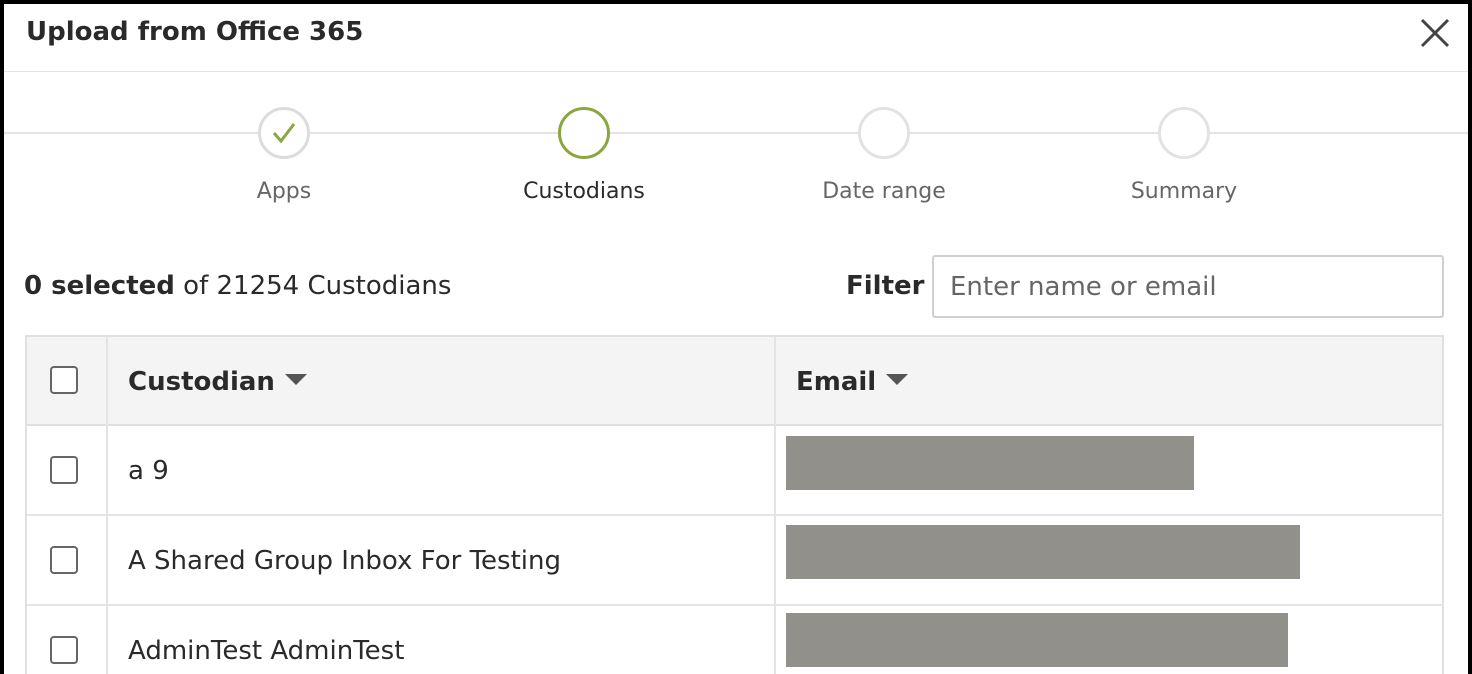 This screenshot has height=674, width=1472. Describe the element at coordinates (836, 382) in the screenshot. I see `column-label: Email` at that location.